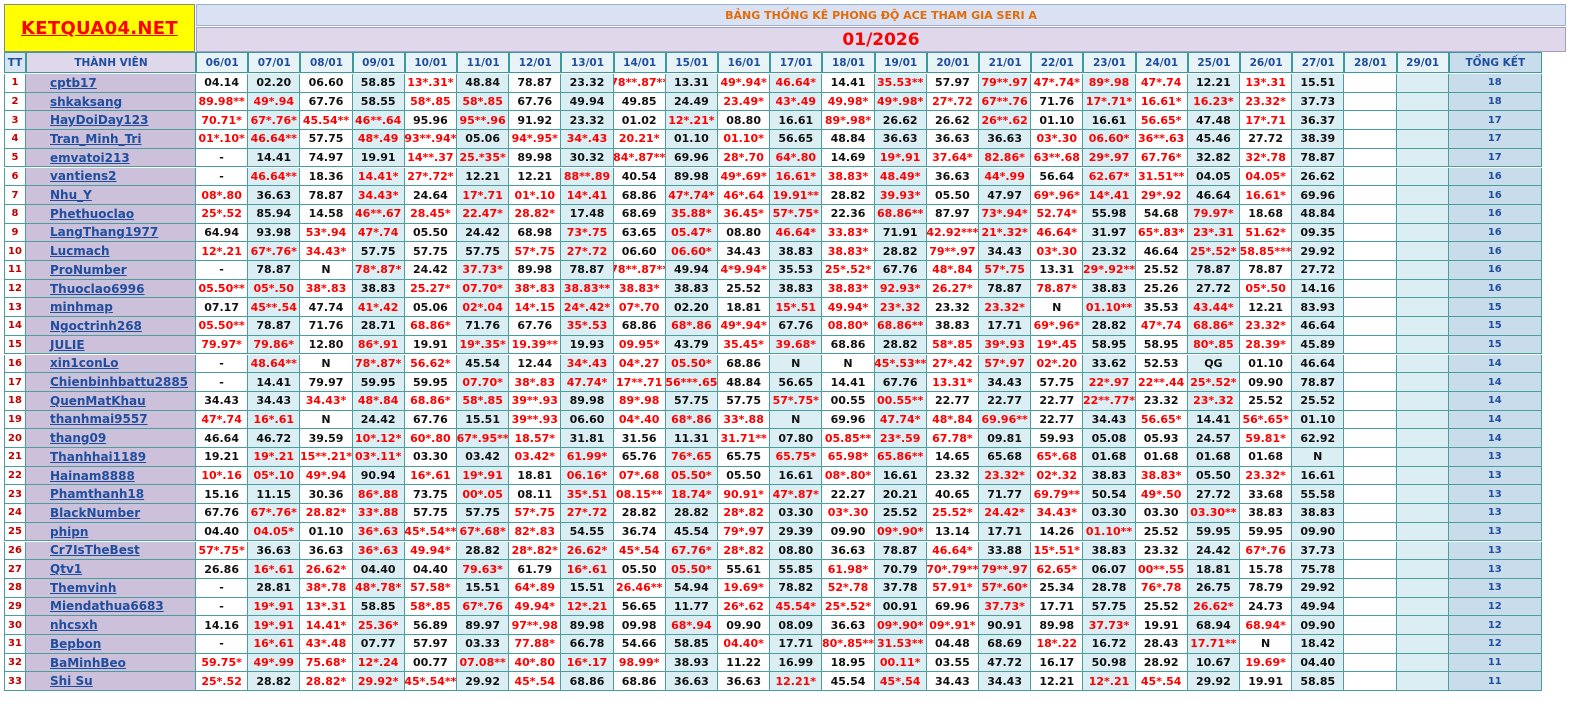 Image resolution: width=1590 pixels, height=706 pixels. What do you see at coordinates (848, 289) in the screenshot?
I see `result-cell: 38.83*` at bounding box center [848, 289].